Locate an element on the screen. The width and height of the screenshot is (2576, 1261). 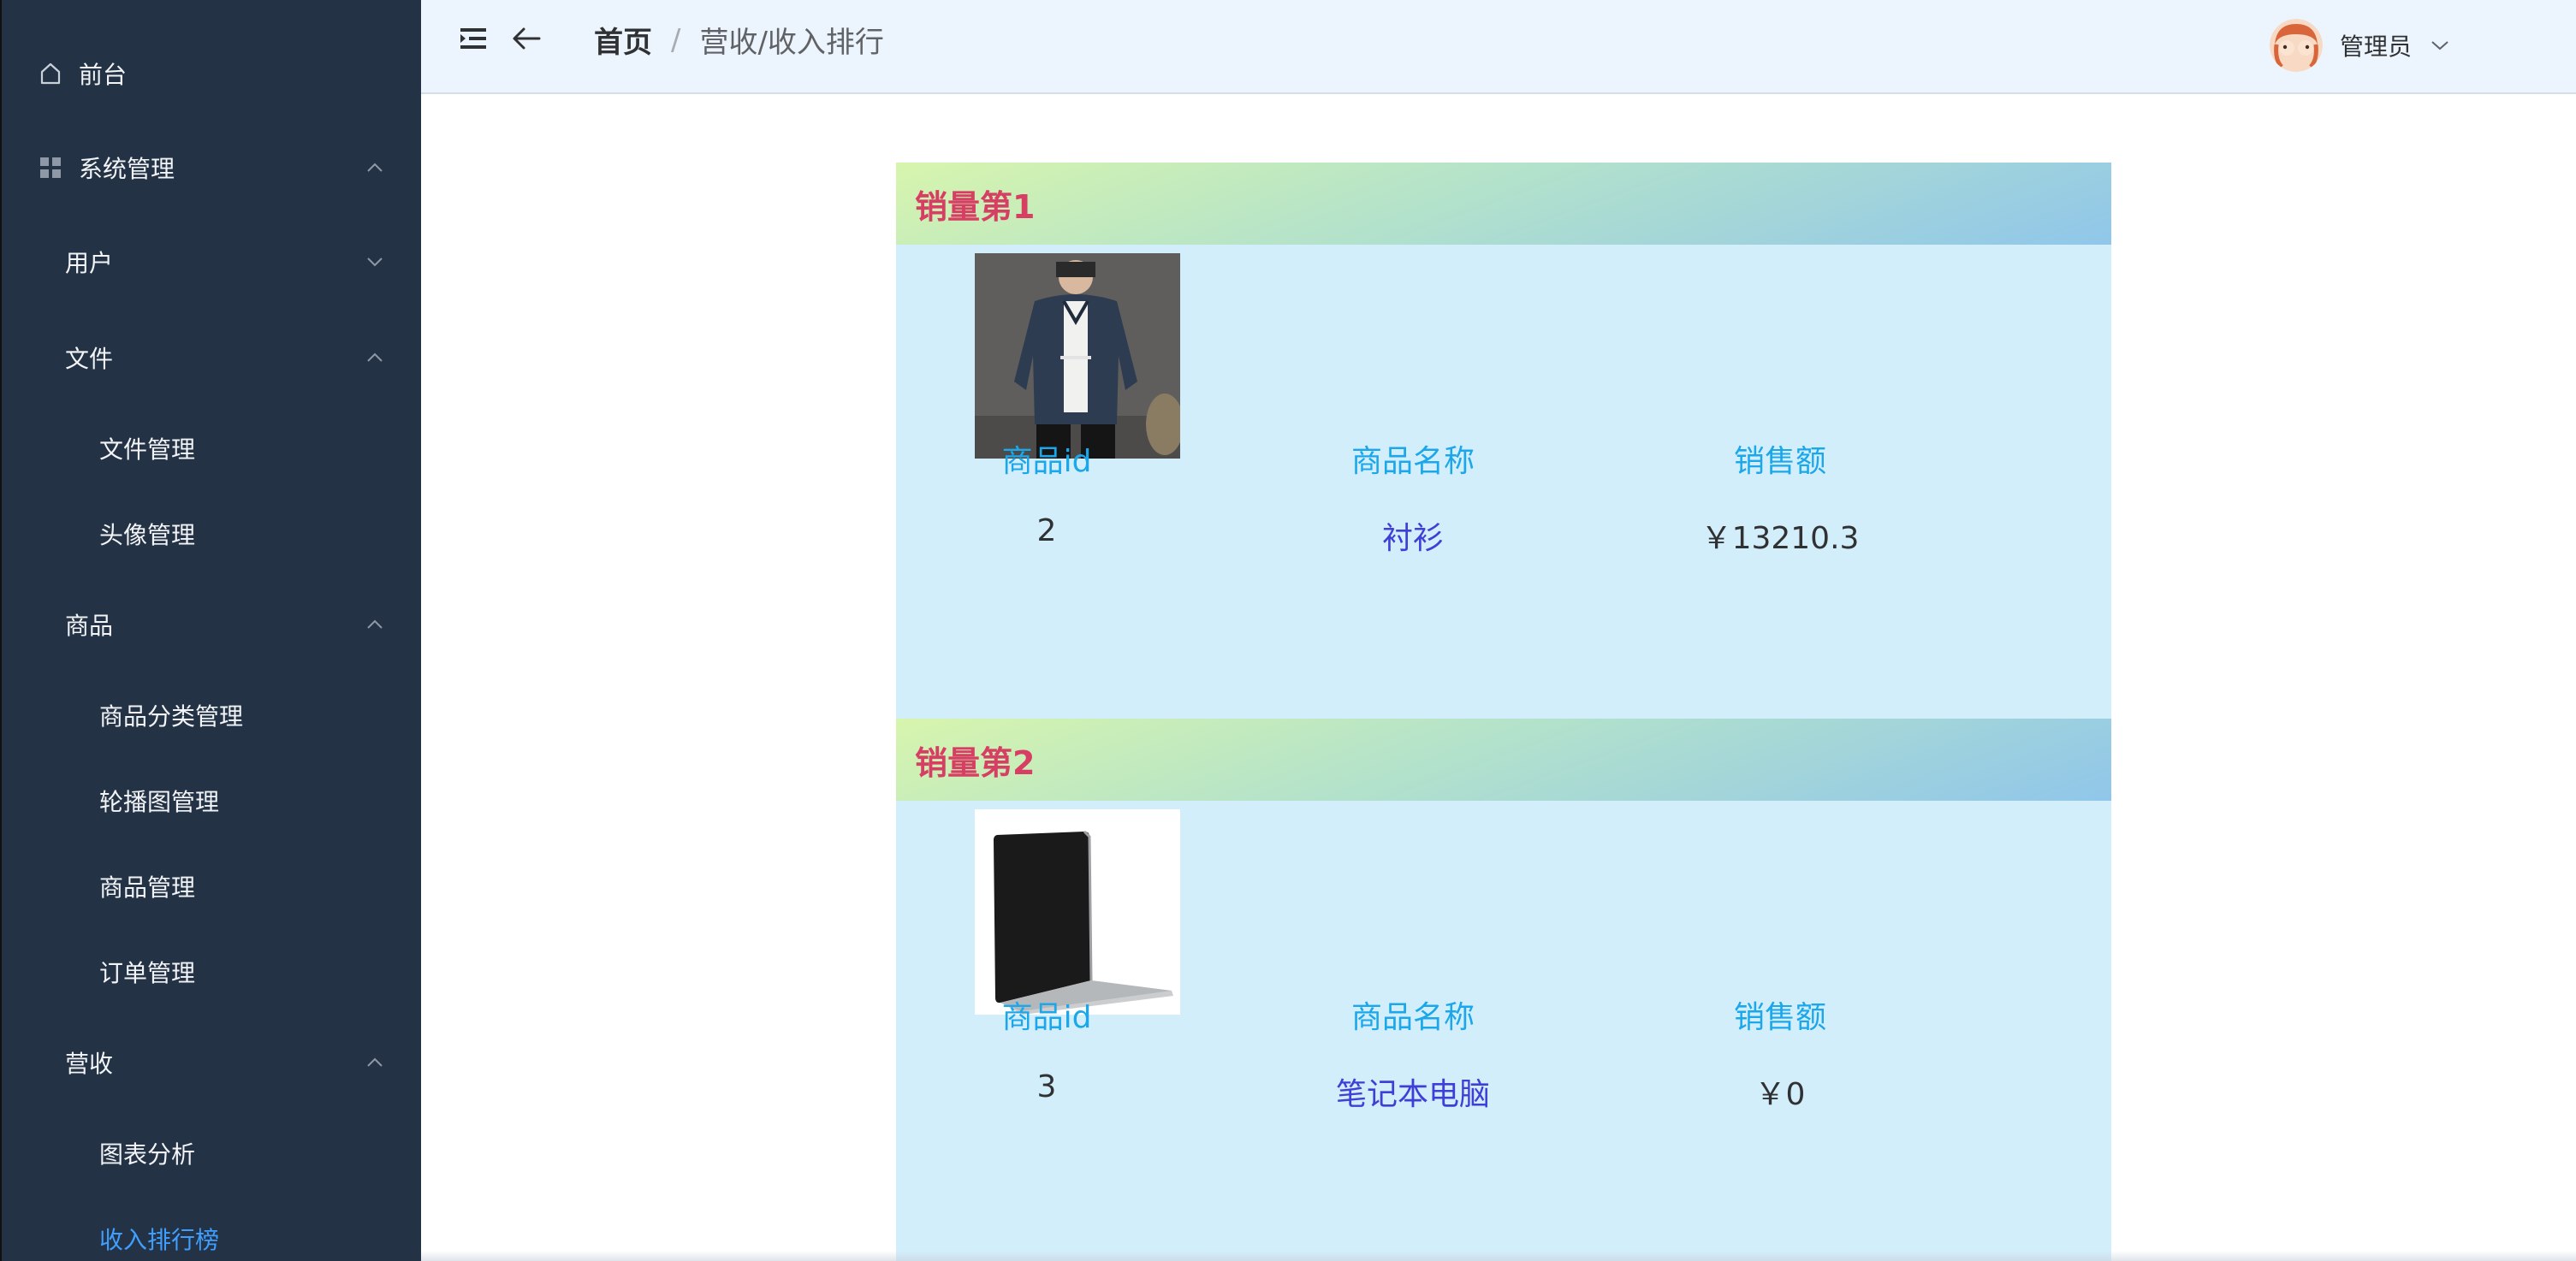
sidebar-item-goods-management: 商品管理 is located at coordinates (211, 886).